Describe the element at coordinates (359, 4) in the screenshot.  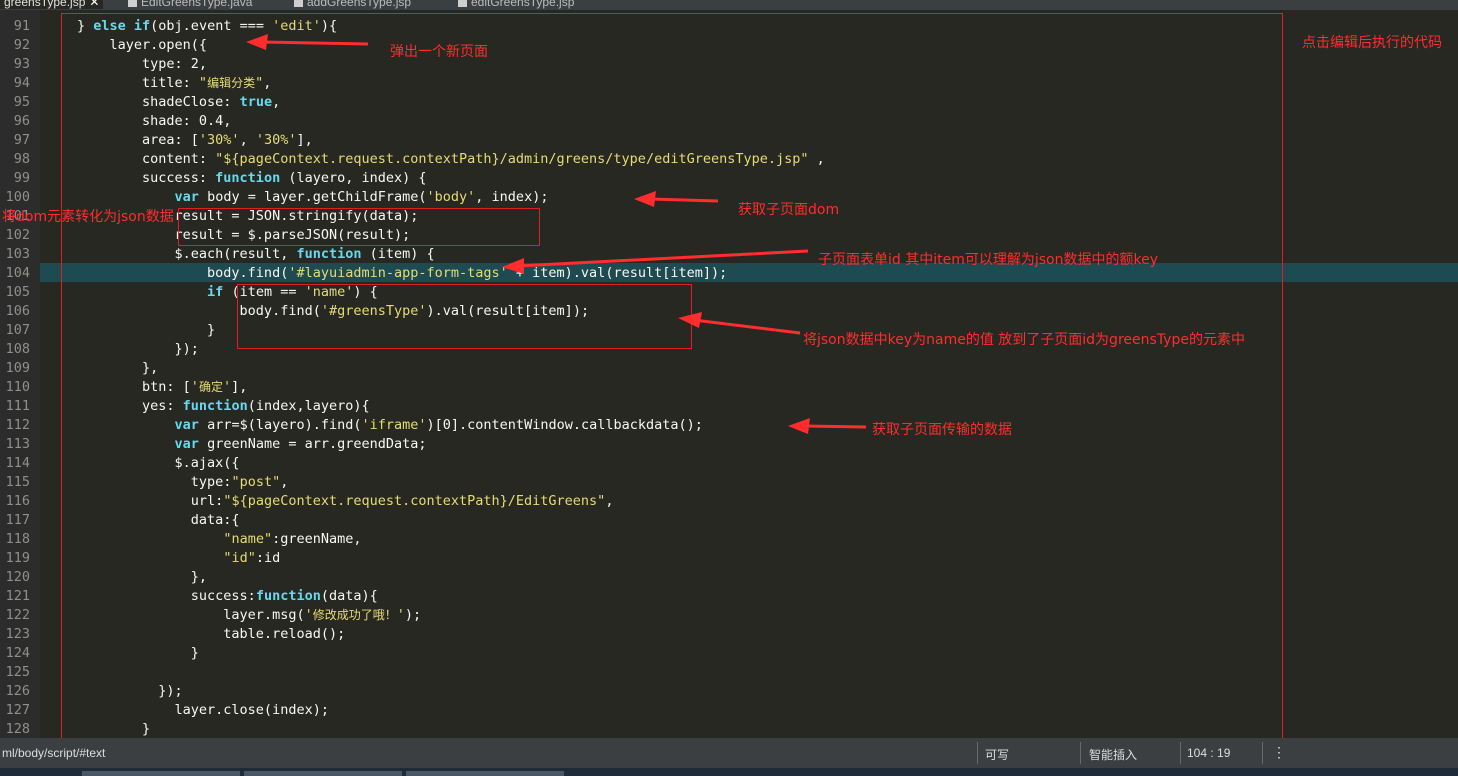
I see `tab-label: addGreensType.jsp` at that location.